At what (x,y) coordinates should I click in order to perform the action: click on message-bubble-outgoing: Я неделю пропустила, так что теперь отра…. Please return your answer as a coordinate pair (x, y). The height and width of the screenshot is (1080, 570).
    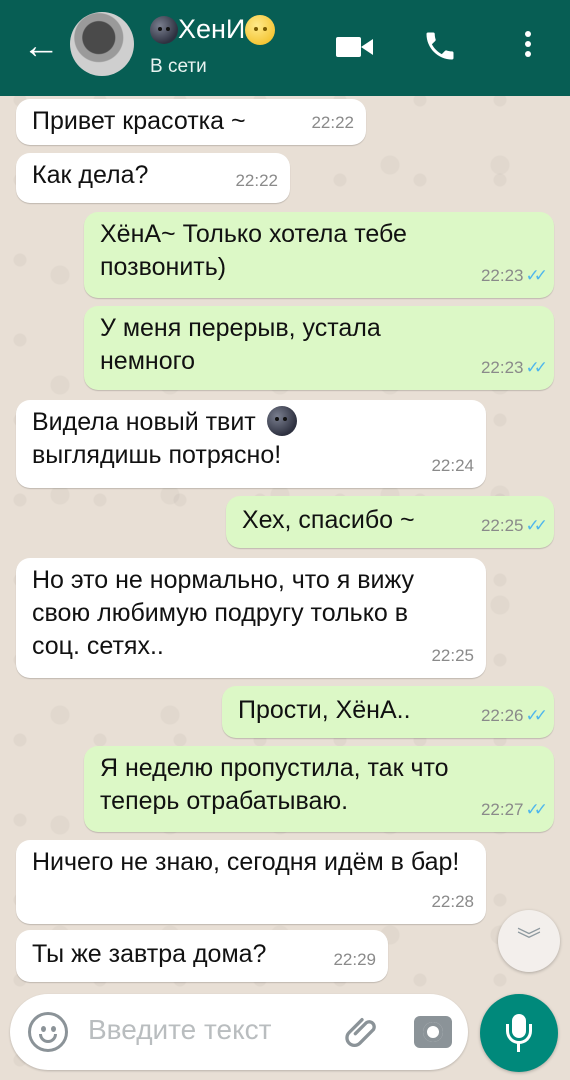
    Looking at the image, I should click on (319, 789).